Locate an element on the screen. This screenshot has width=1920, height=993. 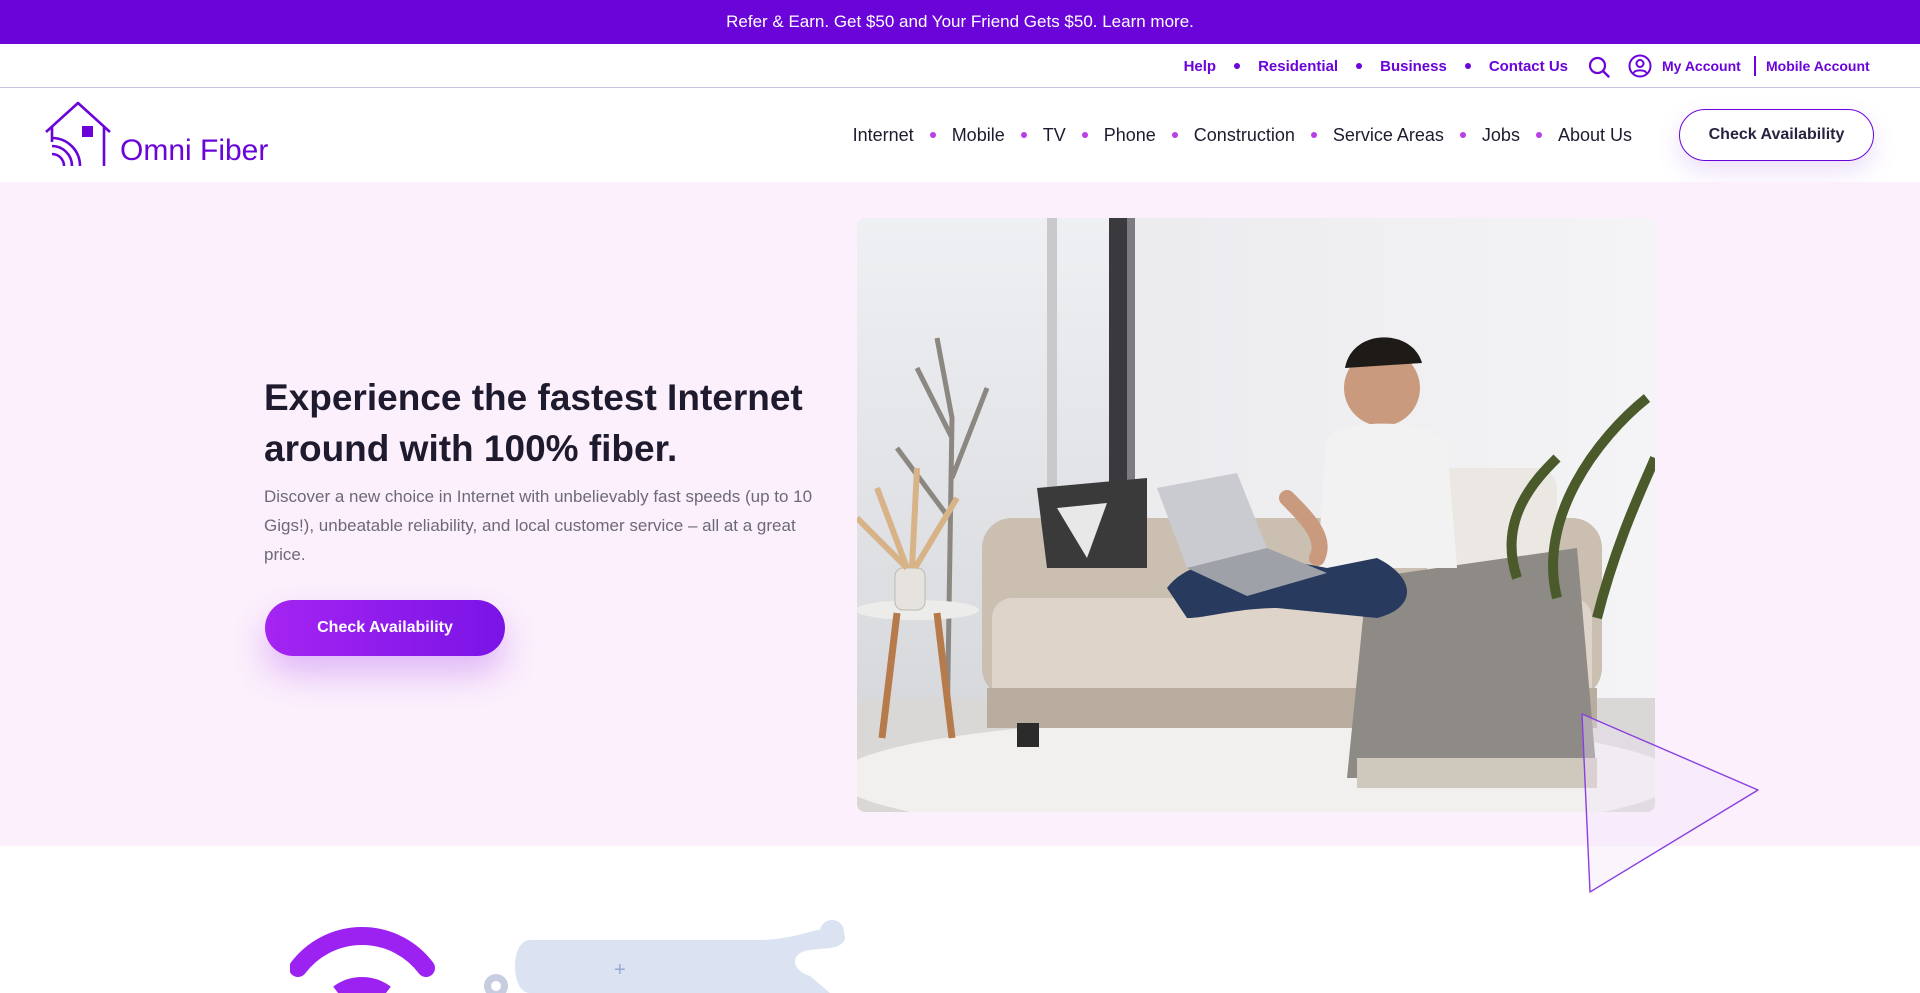
gear-icon is located at coordinates (496, 983).